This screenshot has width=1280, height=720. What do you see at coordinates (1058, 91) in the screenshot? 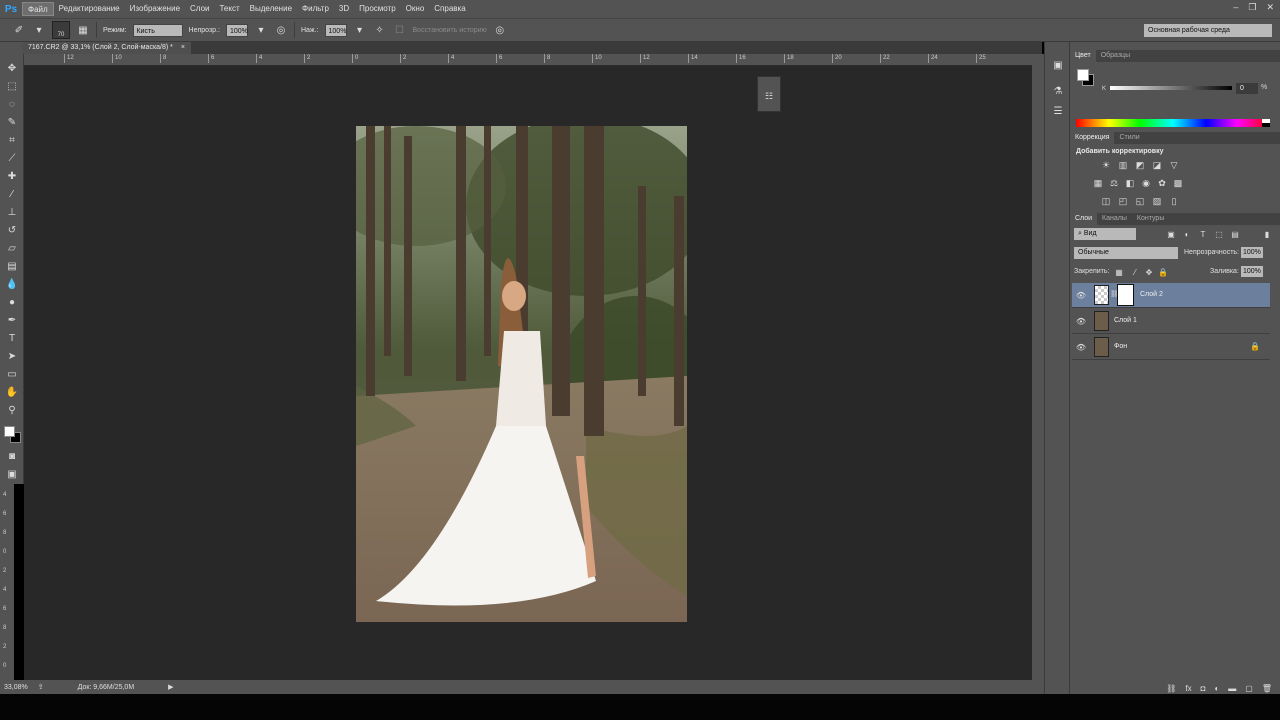
I see `brush-presets-icon: ⚗` at bounding box center [1058, 91].